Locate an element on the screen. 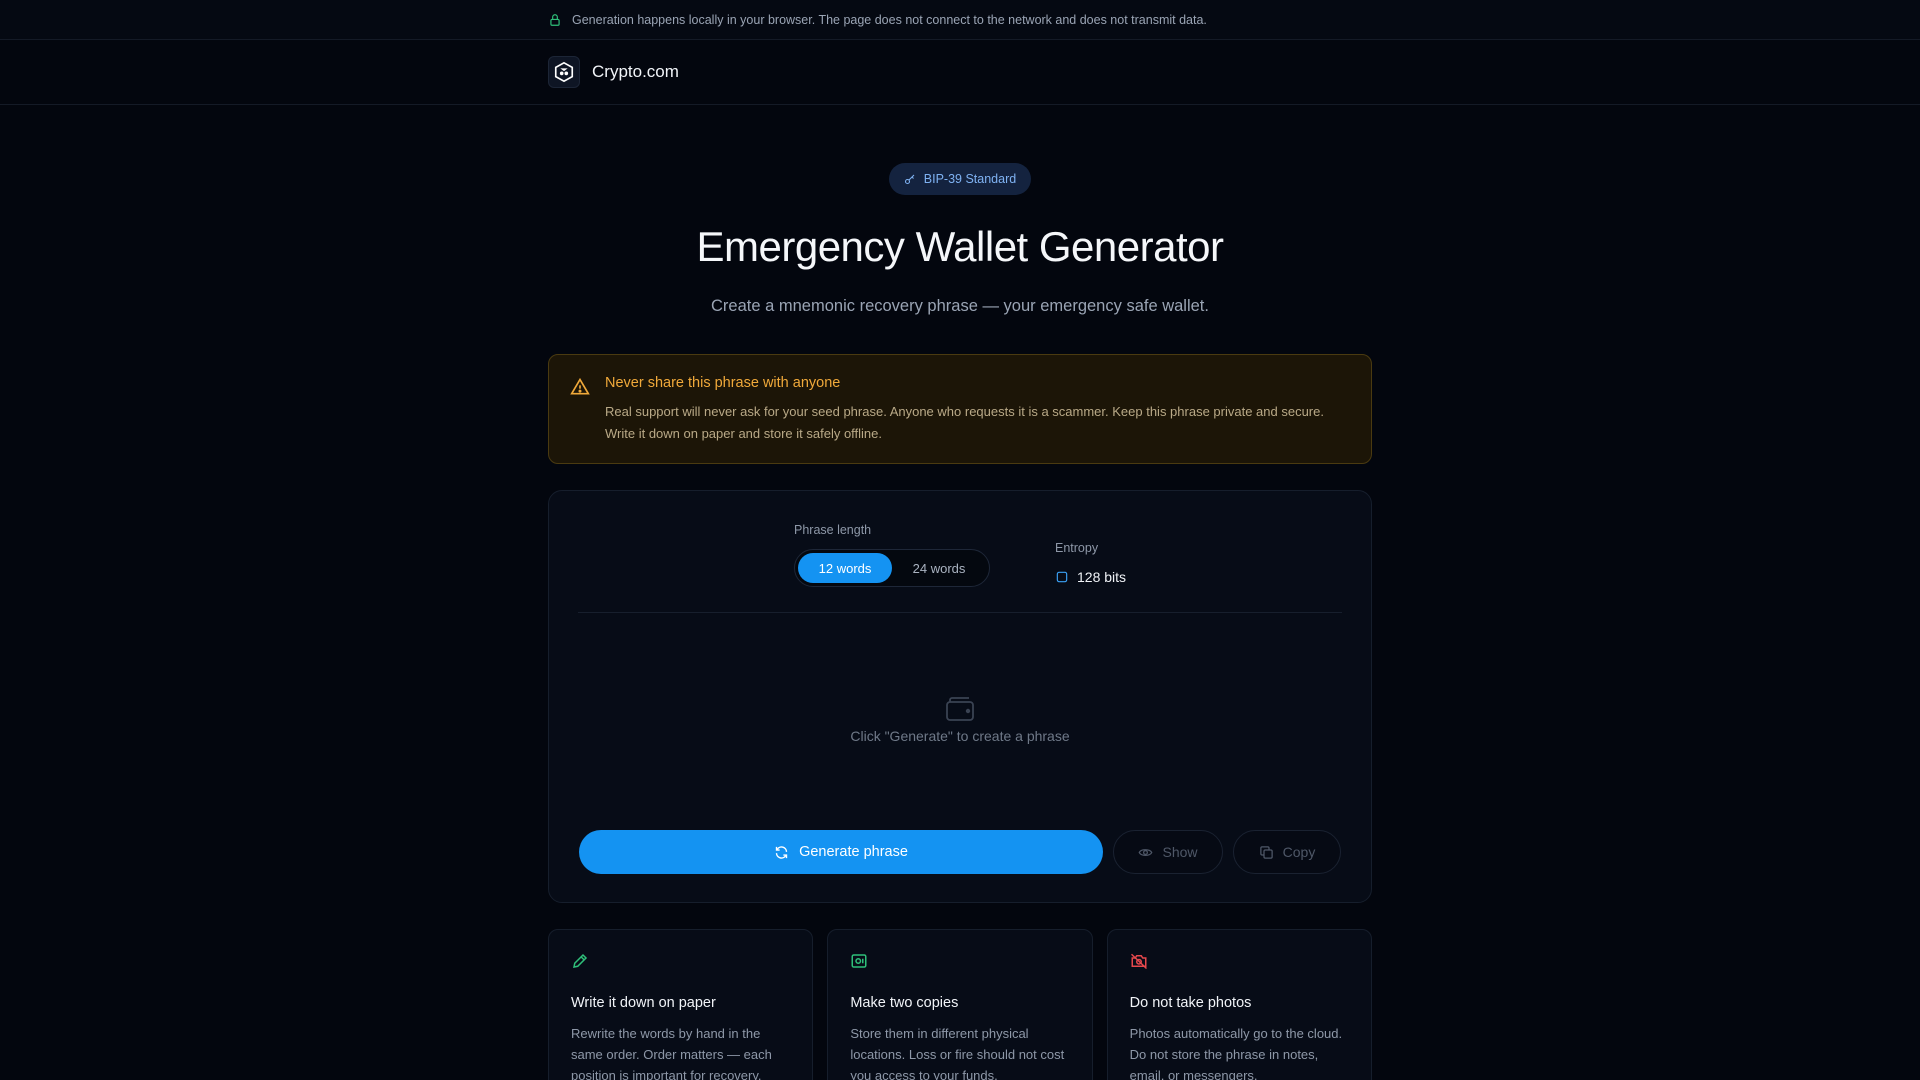  copy-label: Copy is located at coordinates (1299, 852).